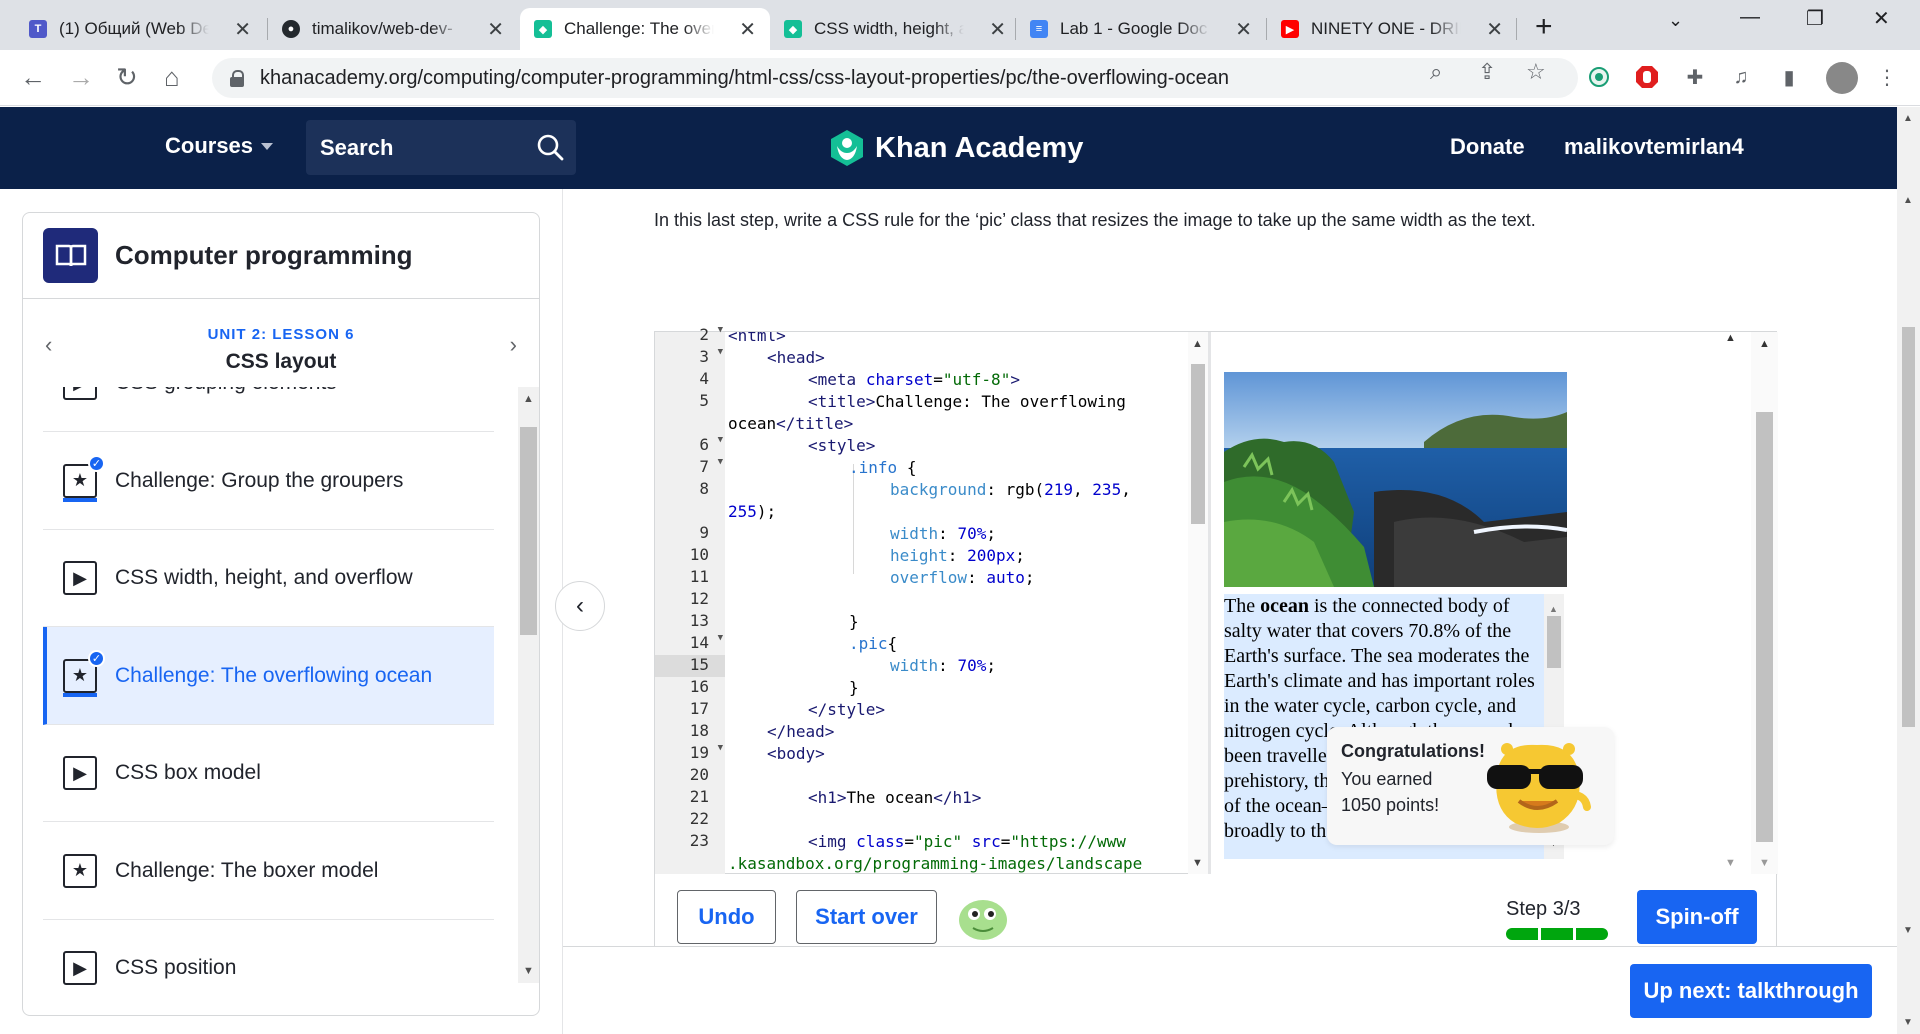 This screenshot has height=1034, width=1920. I want to click on profile-avatar-icon, so click(1842, 78).